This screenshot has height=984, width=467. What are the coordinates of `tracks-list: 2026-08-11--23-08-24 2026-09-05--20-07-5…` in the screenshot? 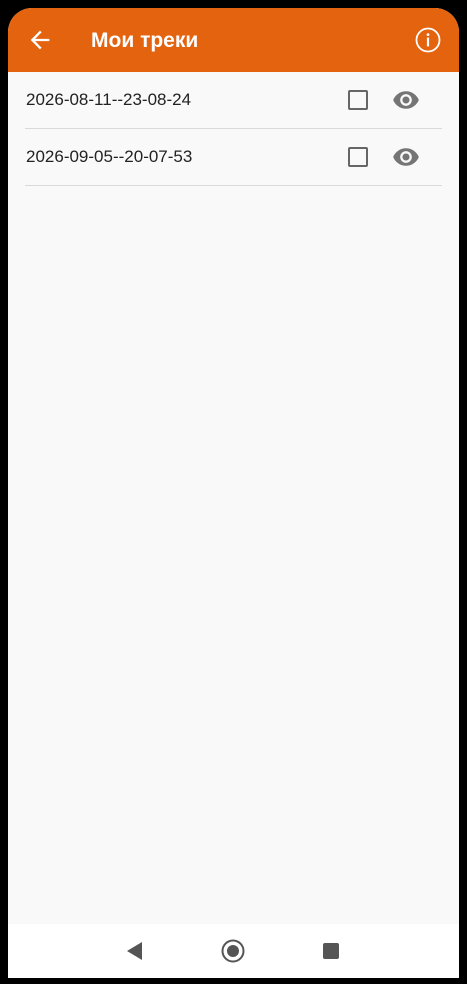 It's located at (233, 129).